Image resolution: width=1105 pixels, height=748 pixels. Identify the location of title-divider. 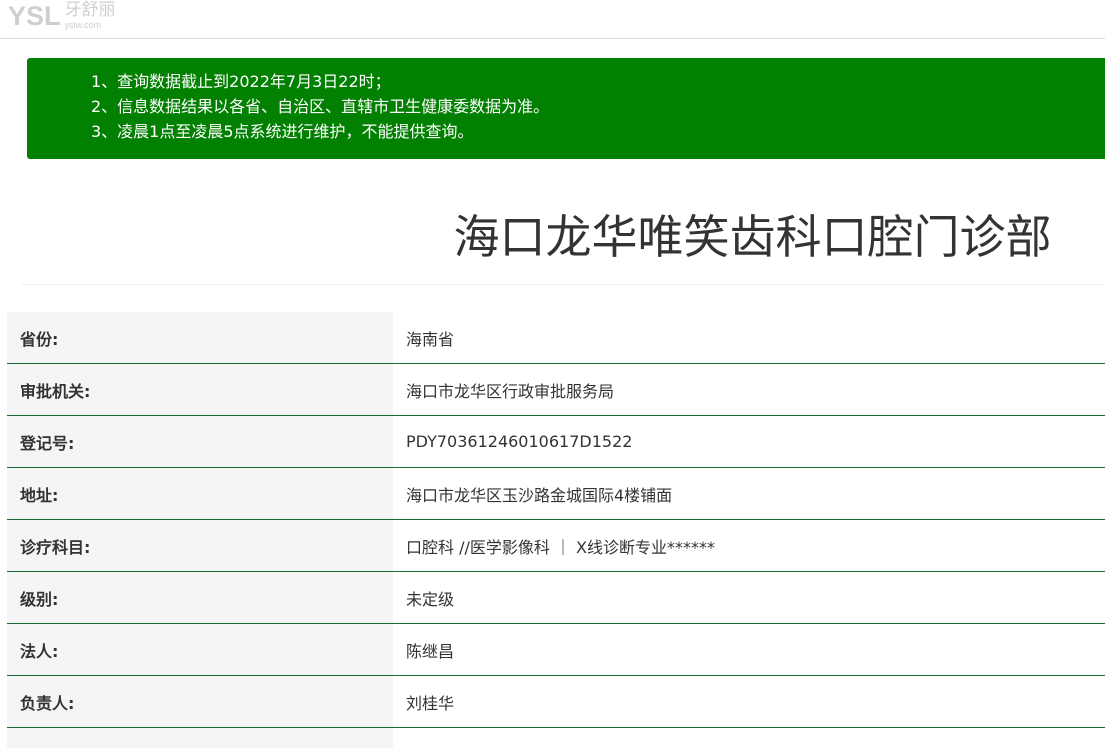
(563, 284).